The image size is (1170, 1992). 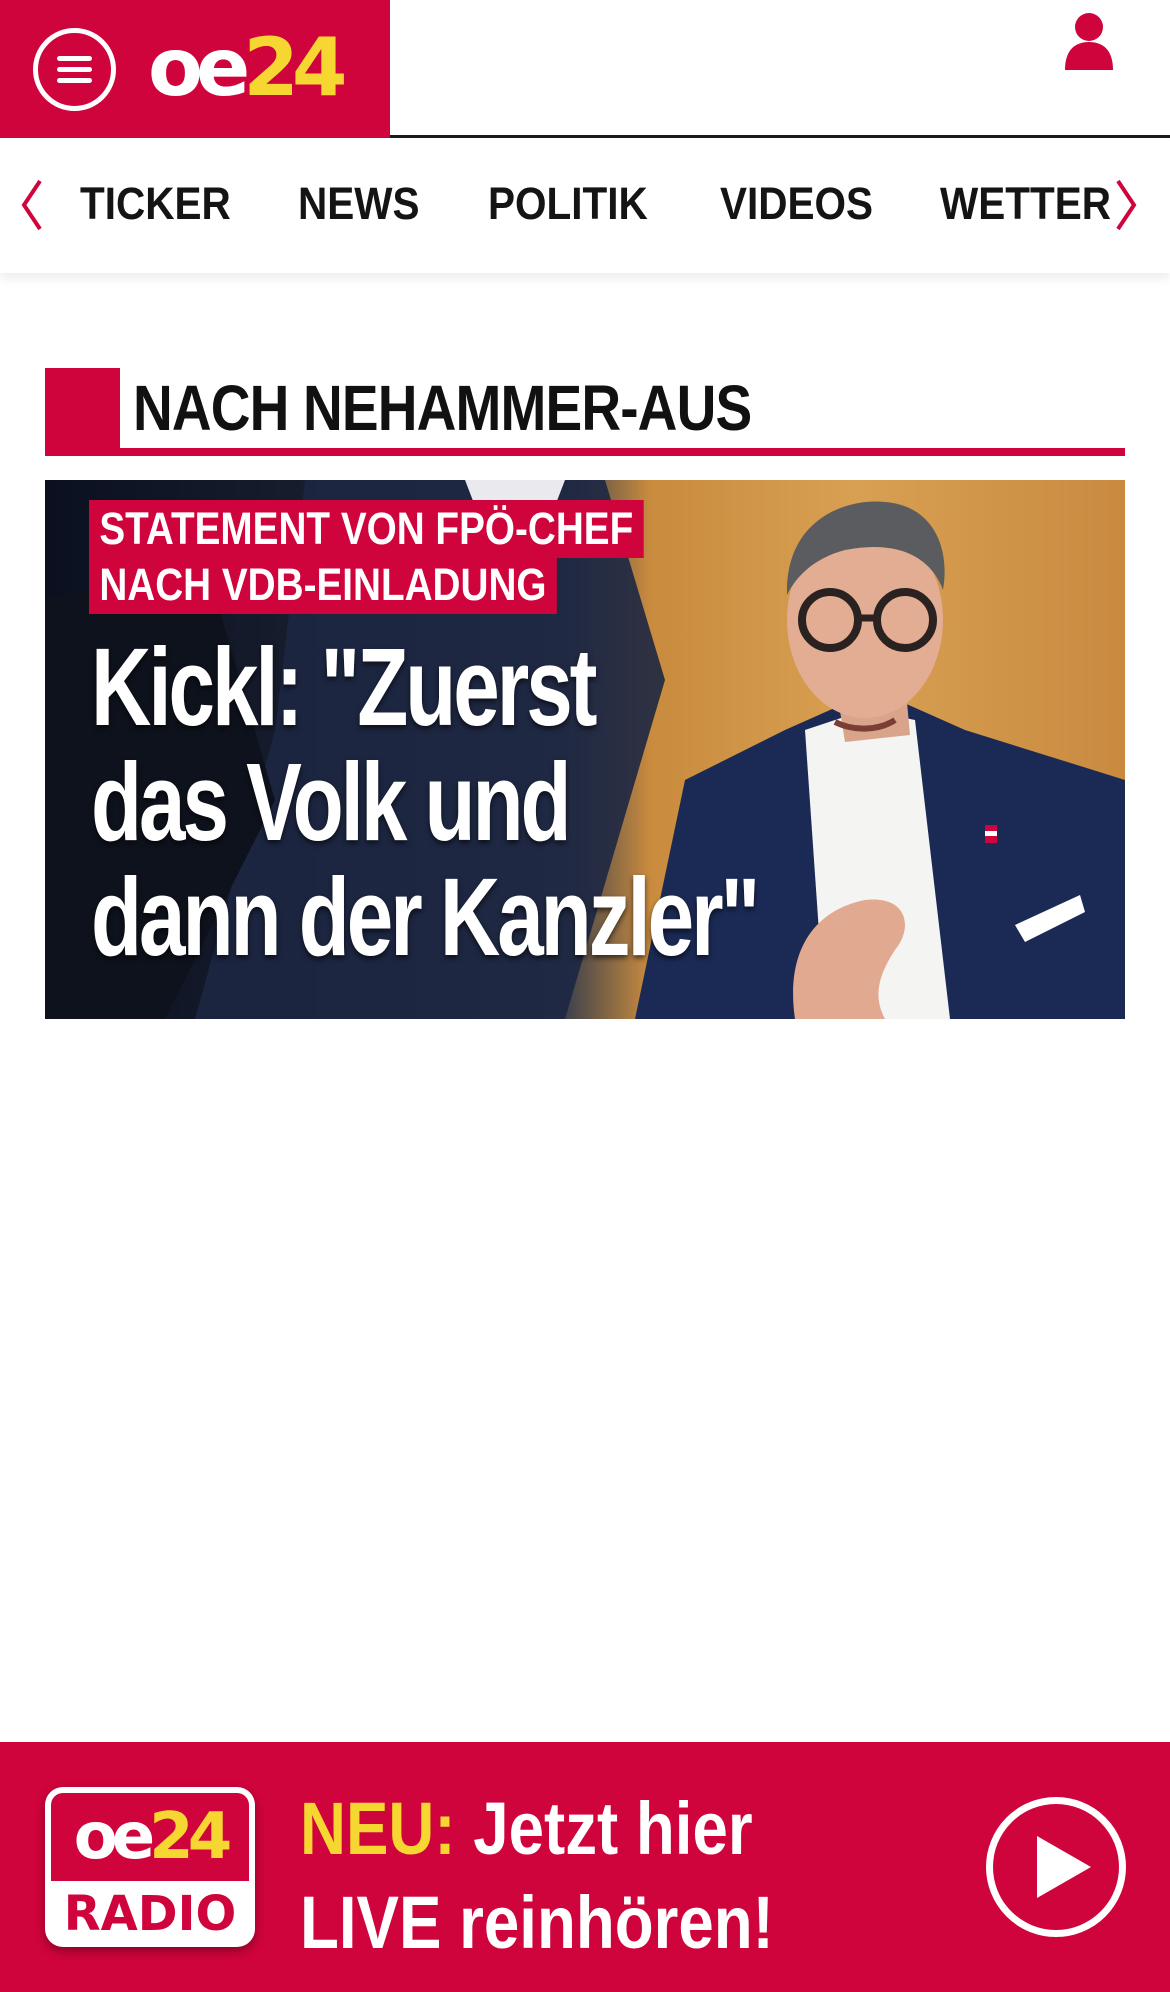 What do you see at coordinates (1089, 41) in the screenshot?
I see `user-icon` at bounding box center [1089, 41].